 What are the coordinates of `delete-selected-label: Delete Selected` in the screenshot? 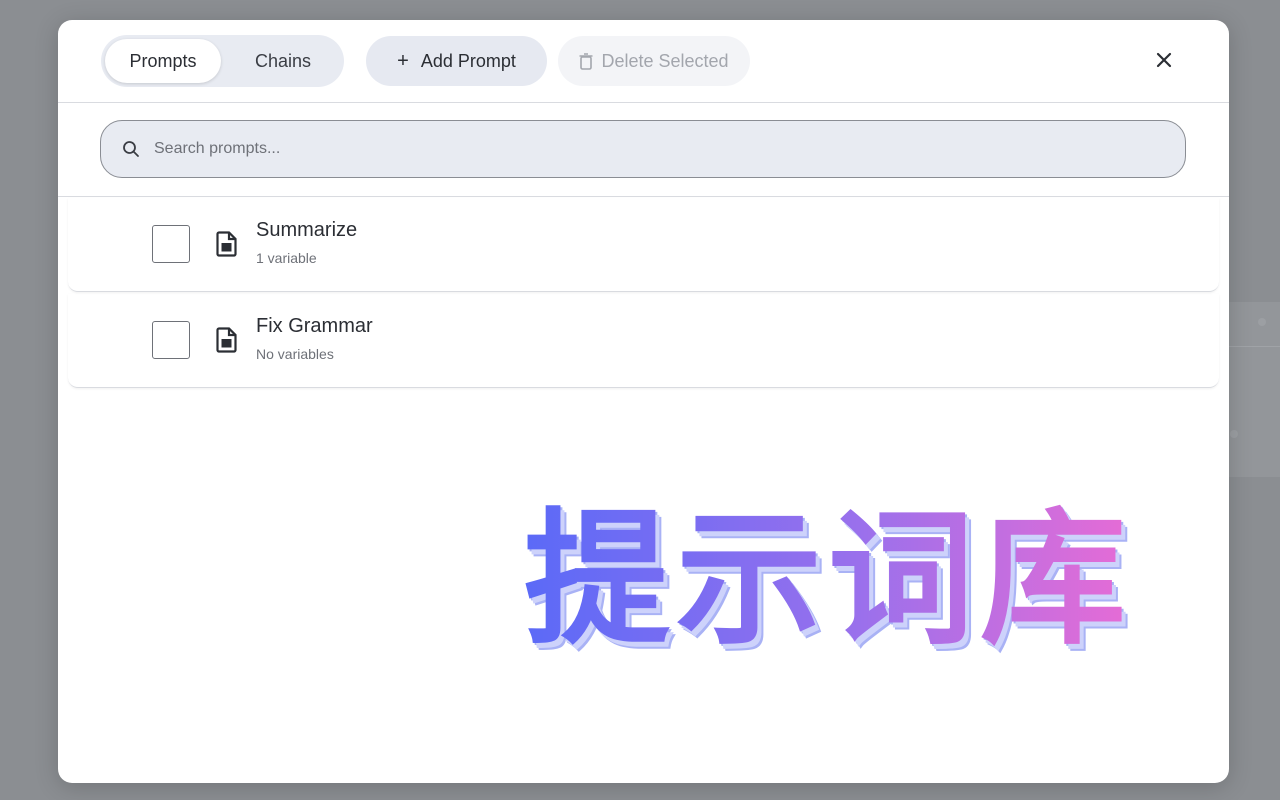 It's located at (665, 60).